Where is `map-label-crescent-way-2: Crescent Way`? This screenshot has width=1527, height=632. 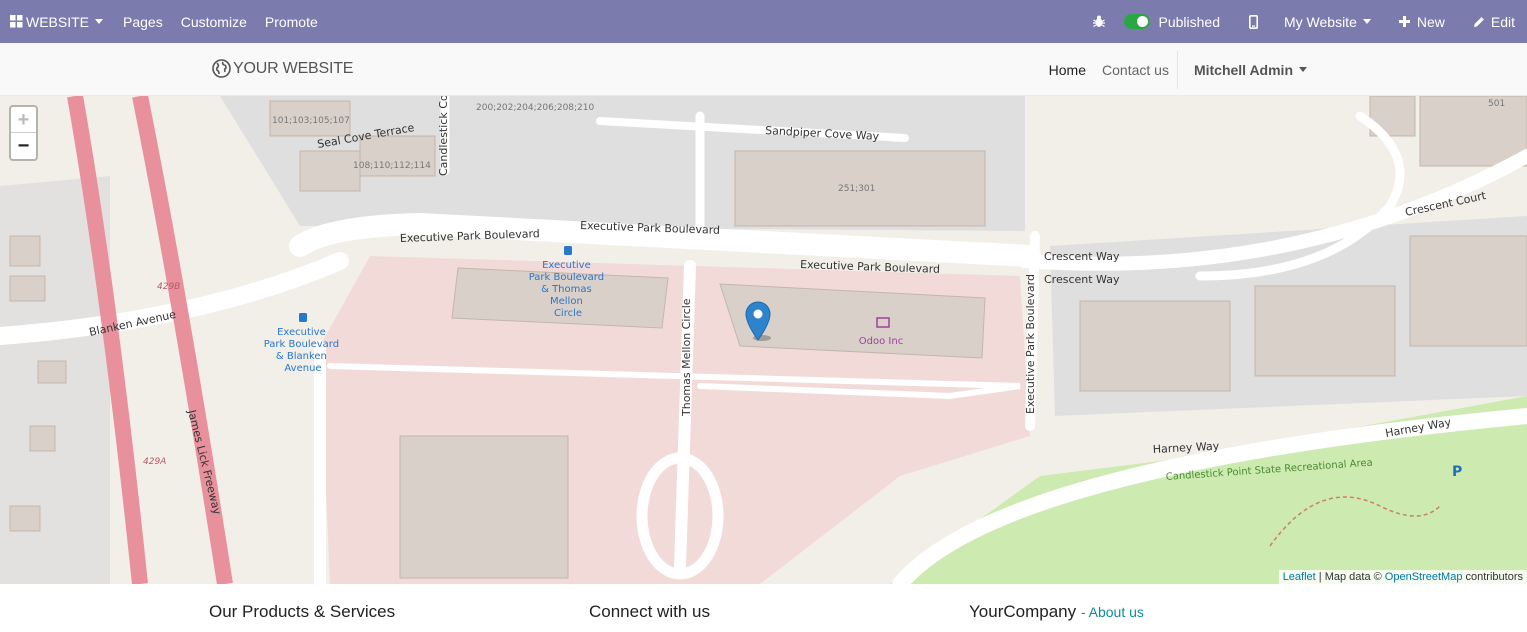
map-label-crescent-way-2: Crescent Way is located at coordinates (1082, 279).